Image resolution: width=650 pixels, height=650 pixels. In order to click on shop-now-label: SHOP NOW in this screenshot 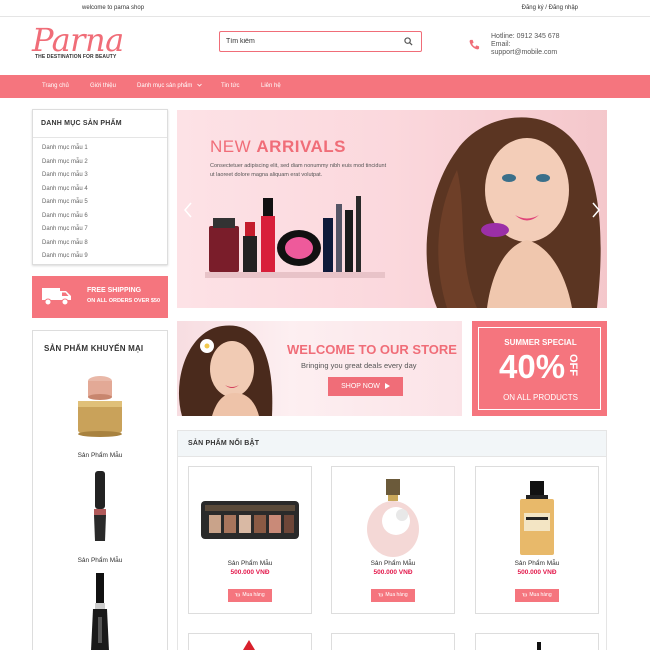, I will do `click(360, 386)`.